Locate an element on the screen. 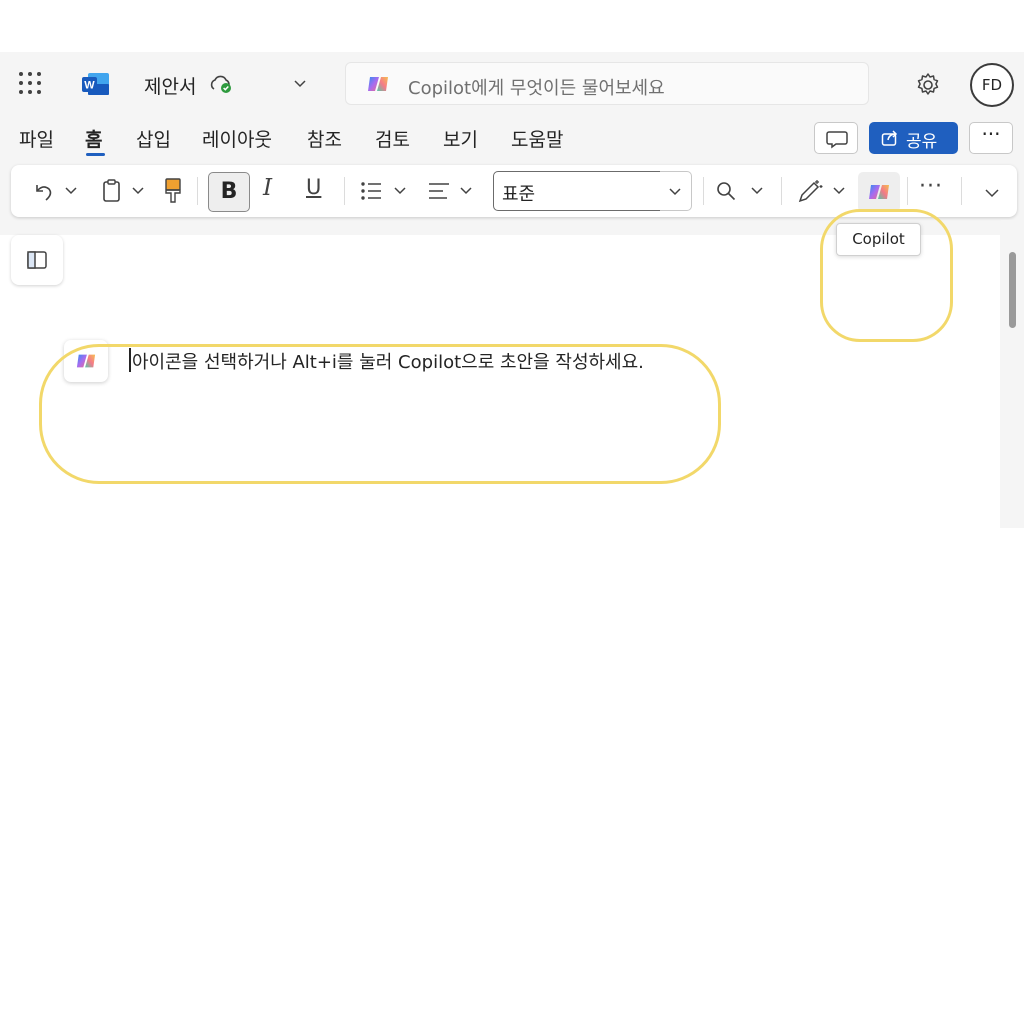 This screenshot has height=1024, width=1024. bold-button: B is located at coordinates (229, 192).